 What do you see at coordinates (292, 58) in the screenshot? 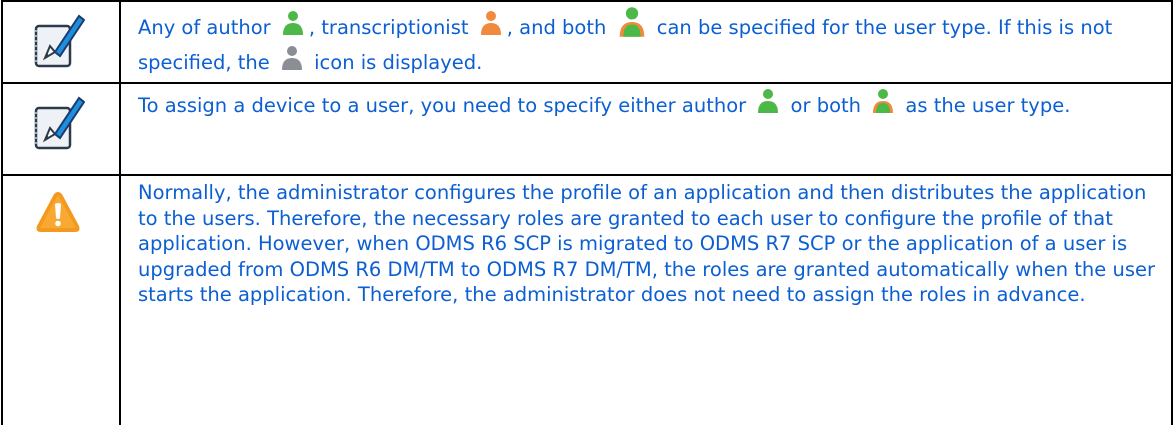
I see `unspecified-user-icon` at bounding box center [292, 58].